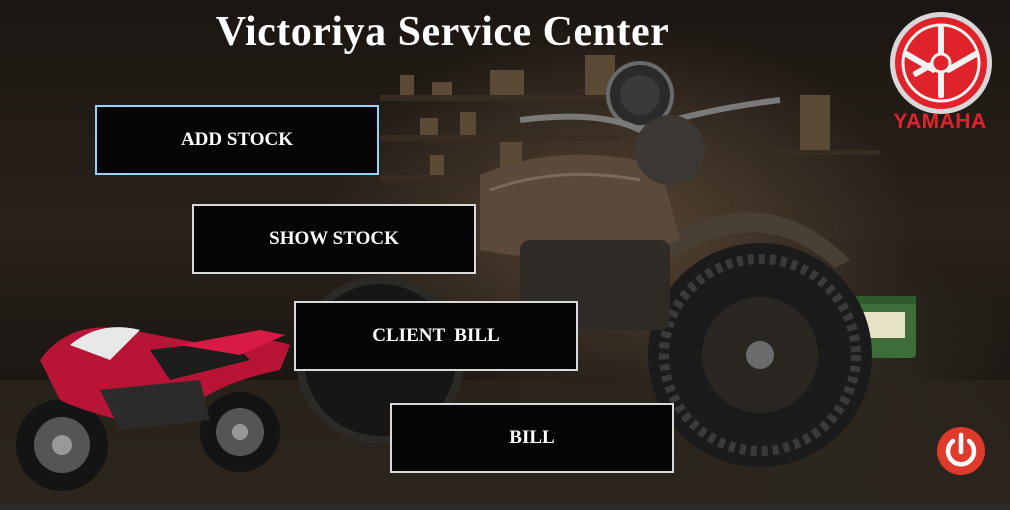 The image size is (1010, 510). What do you see at coordinates (532, 438) in the screenshot?
I see `bill-button: BILL` at bounding box center [532, 438].